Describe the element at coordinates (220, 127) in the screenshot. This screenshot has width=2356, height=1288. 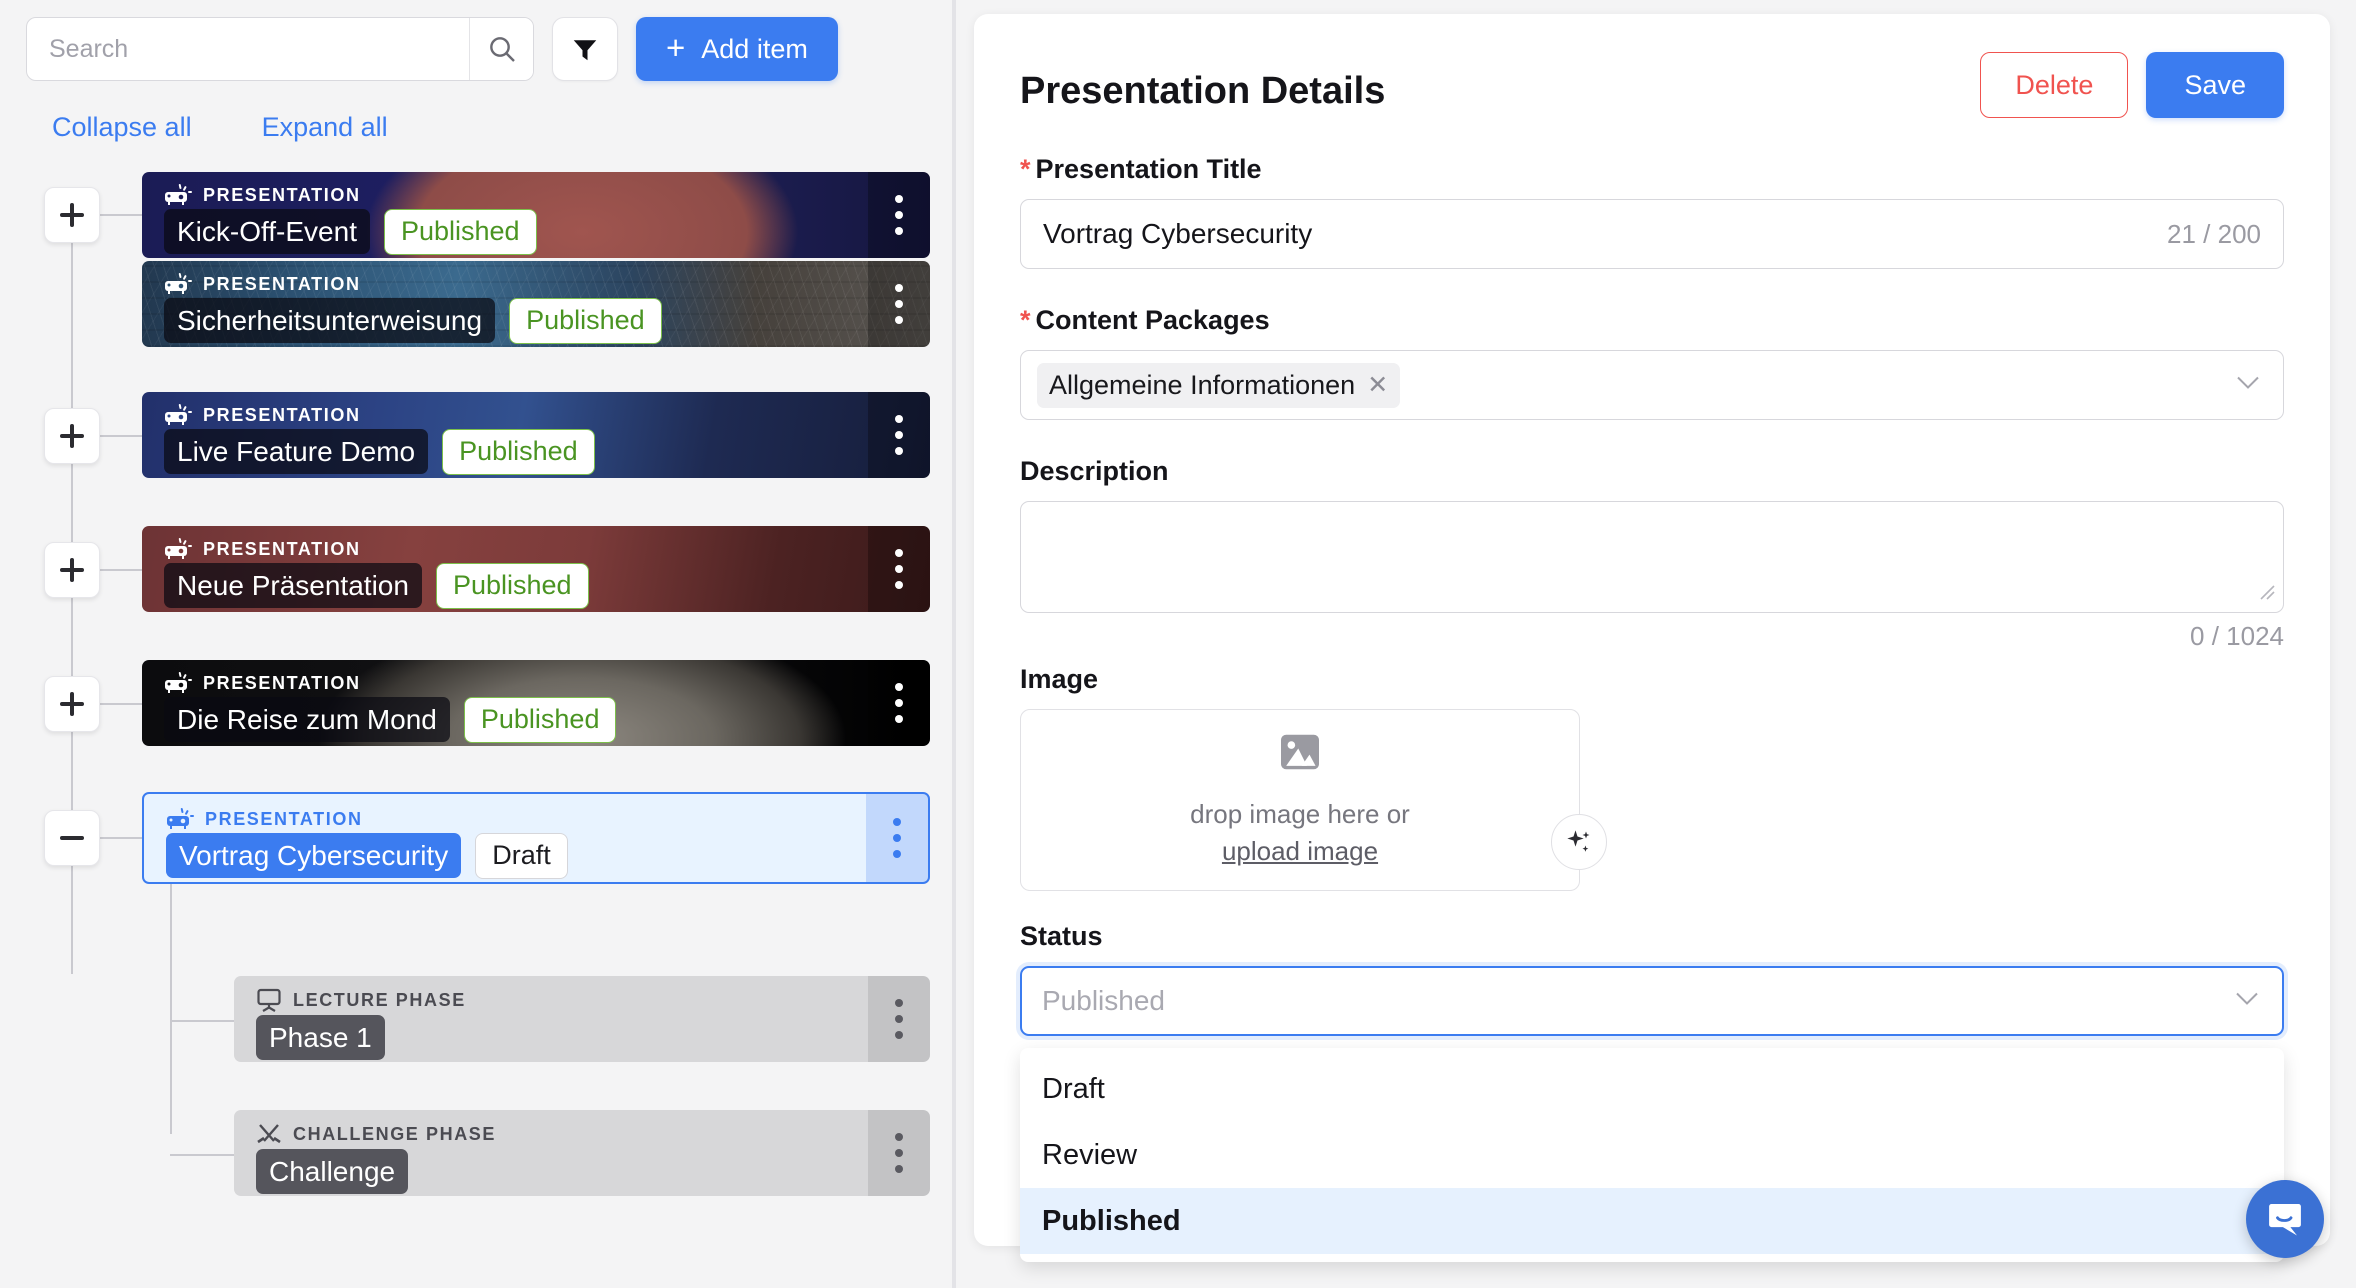
I see `tree-actions: Collapse all Expand all` at that location.